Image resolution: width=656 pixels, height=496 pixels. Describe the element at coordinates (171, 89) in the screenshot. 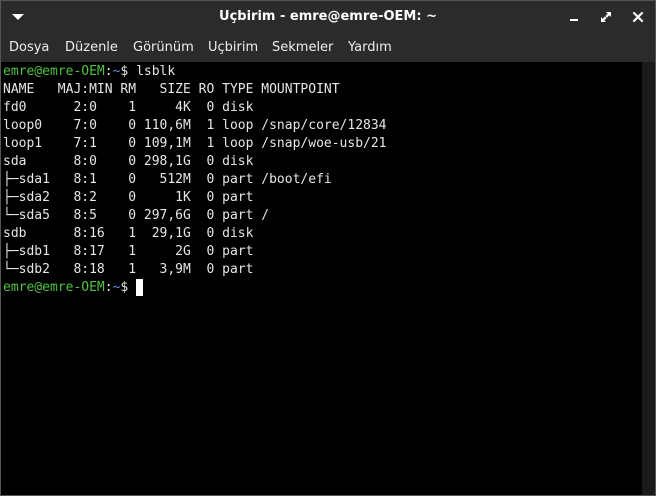

I see `output-line: NAME MAJ:MIN RM SIZE RO TYPE MOUNTPOINT` at that location.